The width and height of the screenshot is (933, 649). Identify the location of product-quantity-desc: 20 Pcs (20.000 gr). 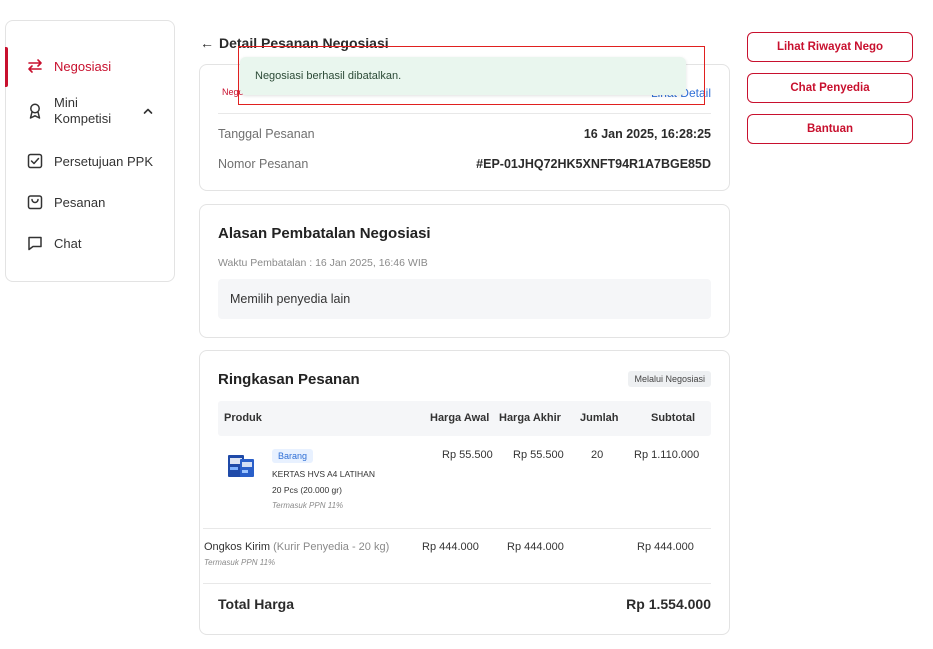
(307, 490).